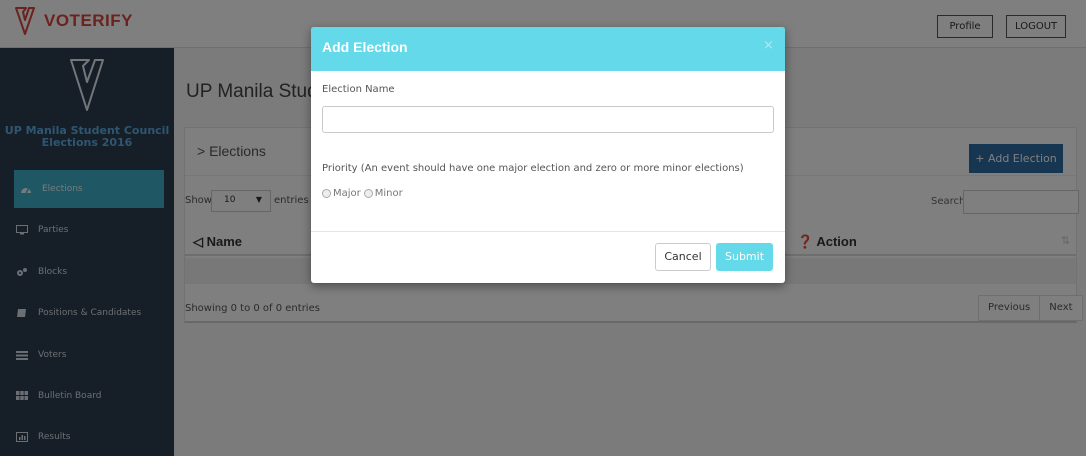 The height and width of the screenshot is (456, 1086). What do you see at coordinates (548, 231) in the screenshot?
I see `modal-footer-divider` at bounding box center [548, 231].